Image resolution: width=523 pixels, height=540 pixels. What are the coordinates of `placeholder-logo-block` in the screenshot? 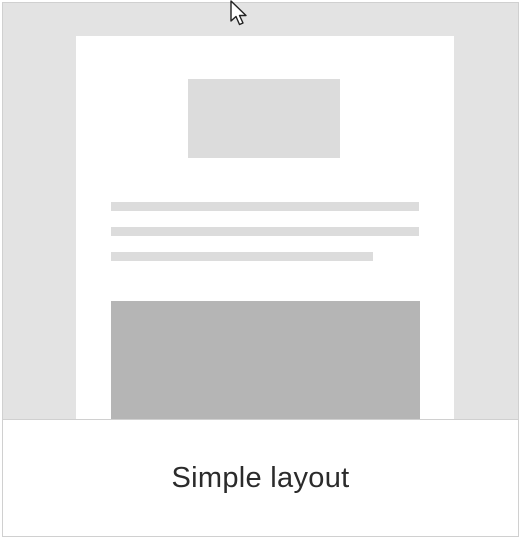 It's located at (264, 118).